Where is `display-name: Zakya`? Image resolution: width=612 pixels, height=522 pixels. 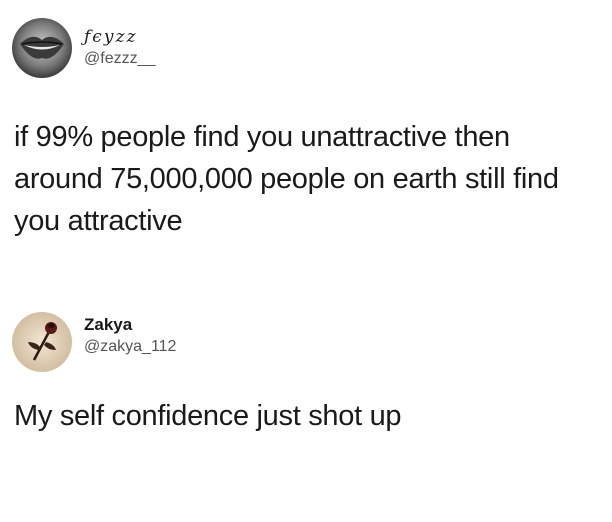
display-name: Zakya is located at coordinates (130, 325).